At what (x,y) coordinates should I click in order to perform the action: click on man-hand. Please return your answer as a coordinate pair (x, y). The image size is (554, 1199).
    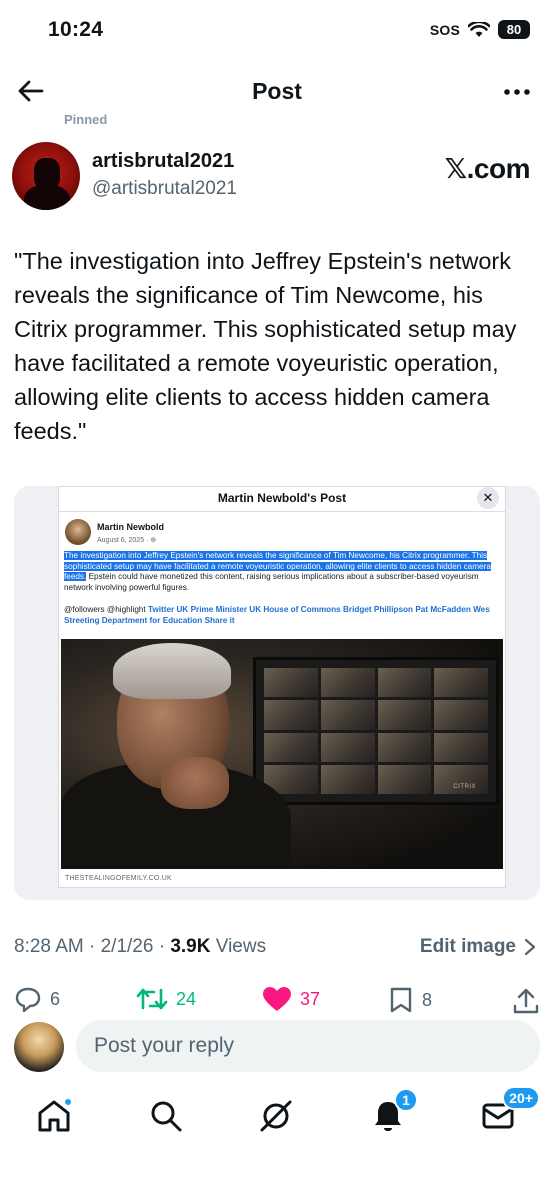
    Looking at the image, I should click on (195, 783).